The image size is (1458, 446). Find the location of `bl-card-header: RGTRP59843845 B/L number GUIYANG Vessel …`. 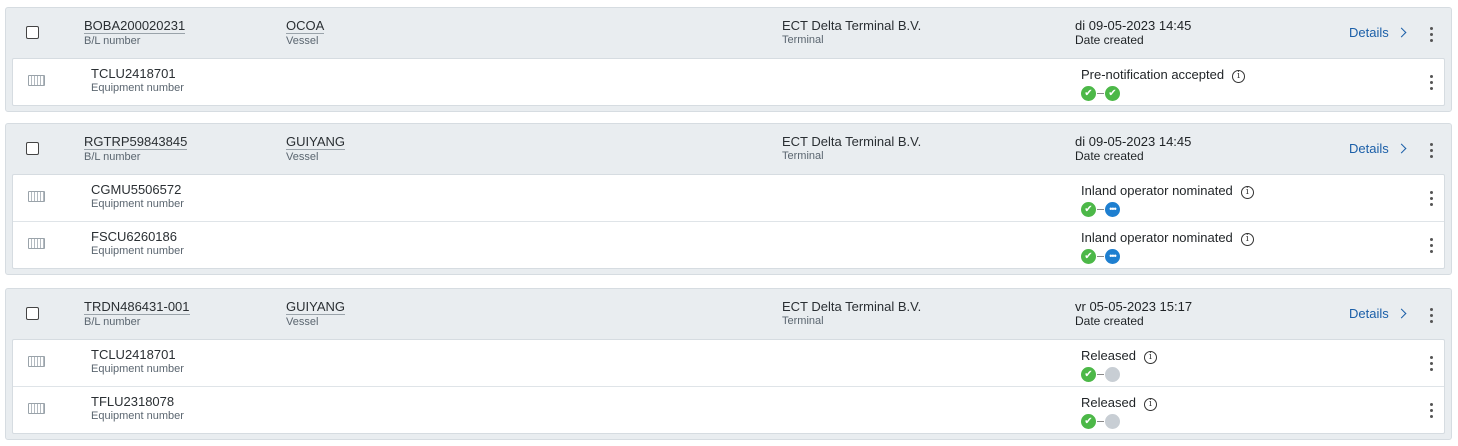

bl-card-header: RGTRP59843845 B/L number GUIYANG Vessel … is located at coordinates (728, 149).